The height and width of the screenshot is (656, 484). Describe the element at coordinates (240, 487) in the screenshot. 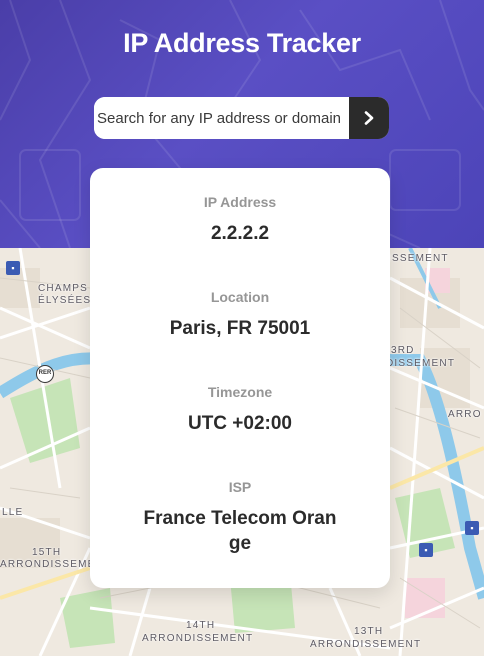

I see `isp-label: ISP` at that location.